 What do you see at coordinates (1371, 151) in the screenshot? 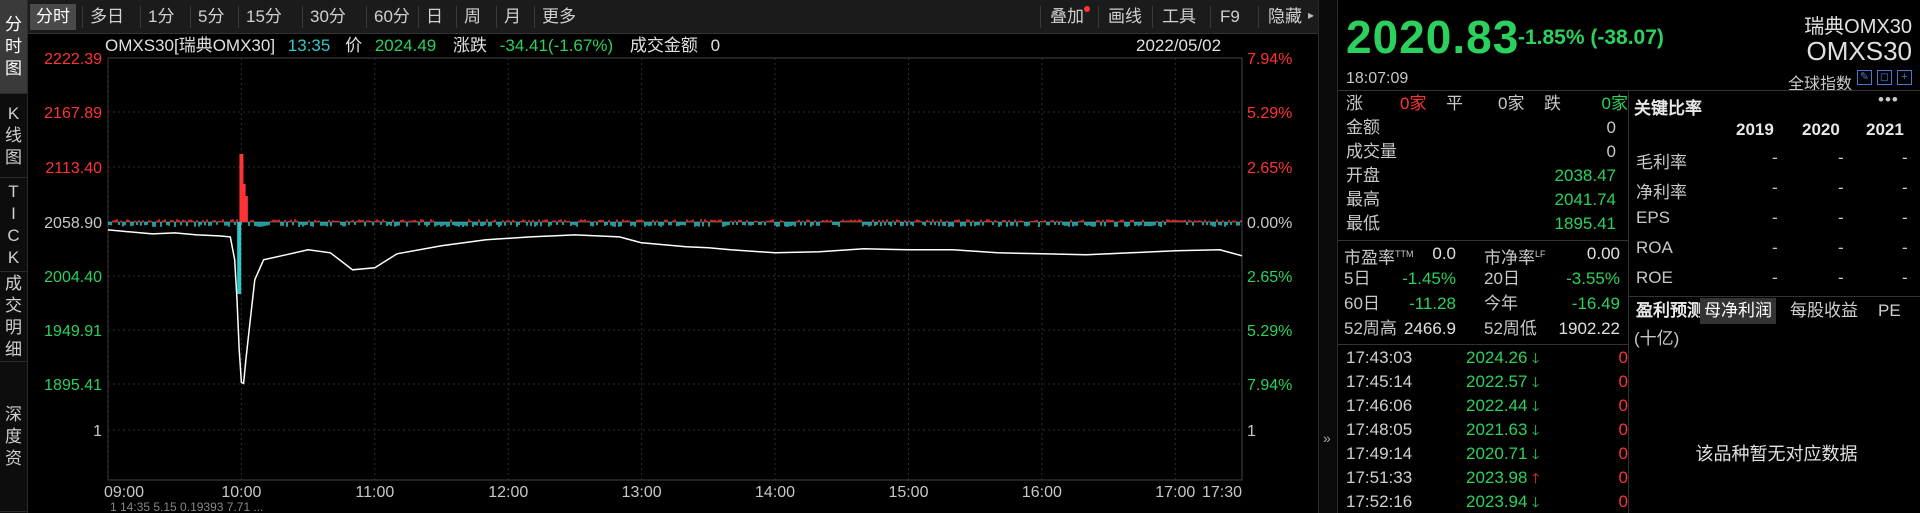
I see `stat-label: 成交量` at bounding box center [1371, 151].